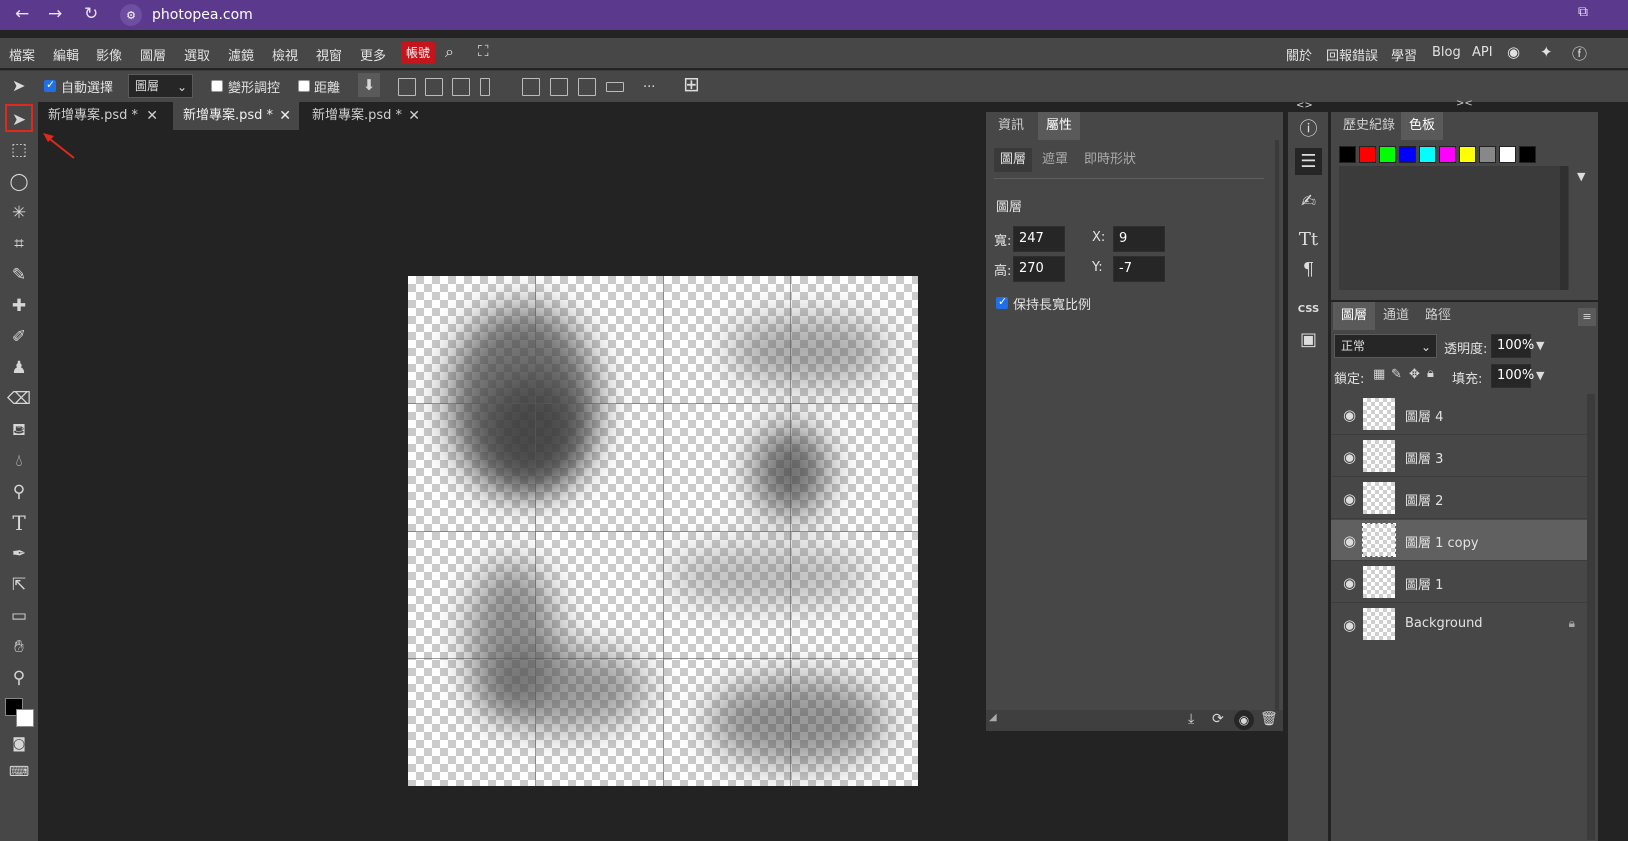 The height and width of the screenshot is (841, 1628). Describe the element at coordinates (1352, 54) in the screenshot. I see `menu-report-bug: 回報錯誤` at that location.